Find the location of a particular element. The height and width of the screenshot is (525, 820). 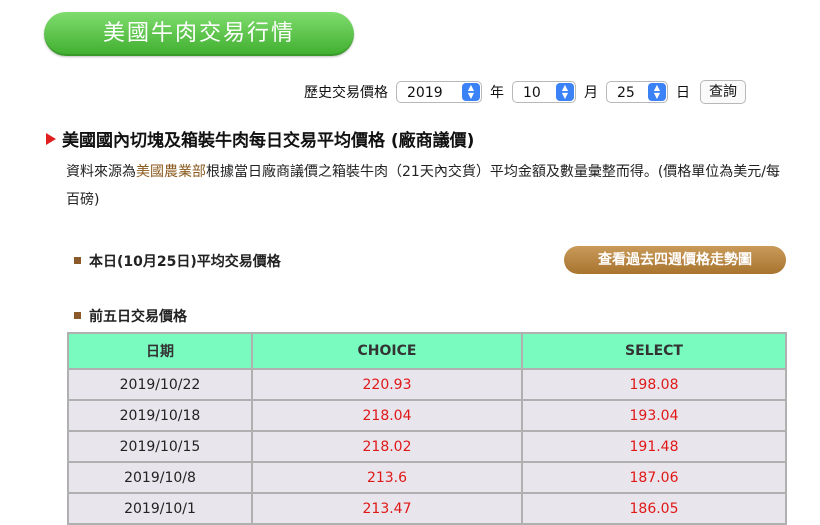

row-date: 2019/10/22 is located at coordinates (160, 384).